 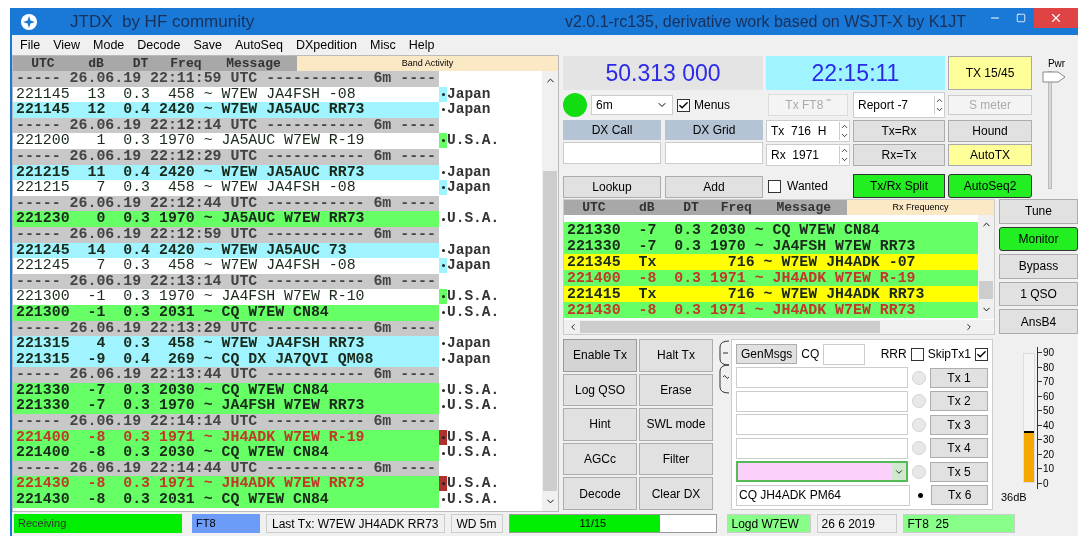 I want to click on band-select: 6m, so click(x=632, y=105).